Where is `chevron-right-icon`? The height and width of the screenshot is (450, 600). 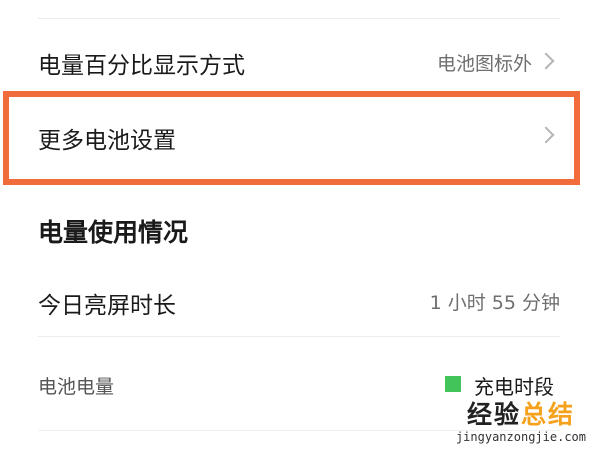
chevron-right-icon is located at coordinates (546, 61).